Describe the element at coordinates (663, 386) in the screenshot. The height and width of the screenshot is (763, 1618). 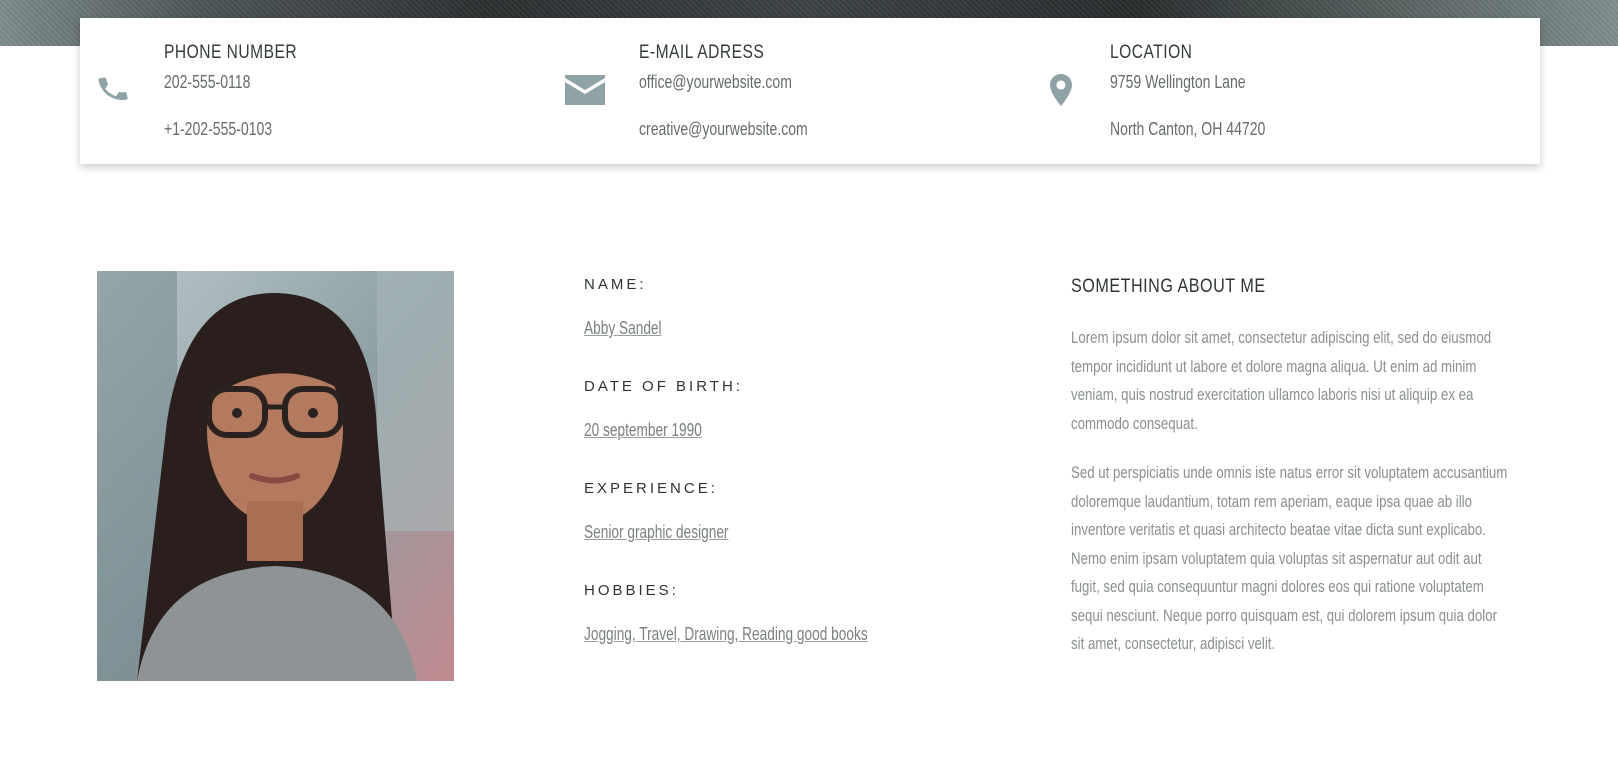
I see `dob-label: DATE OF BIRTH:` at that location.